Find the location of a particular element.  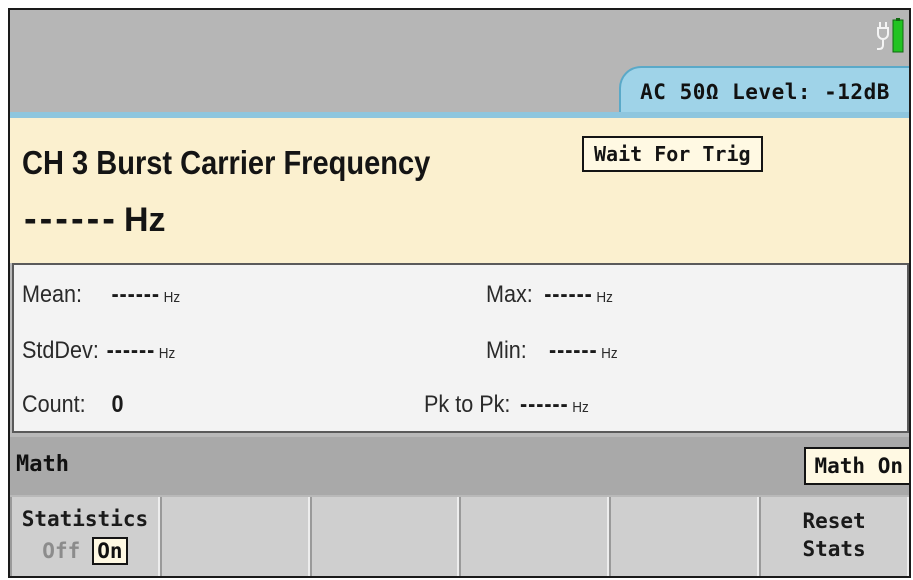

stat-pk-to-pk-unit: Hz is located at coordinates (580, 407).